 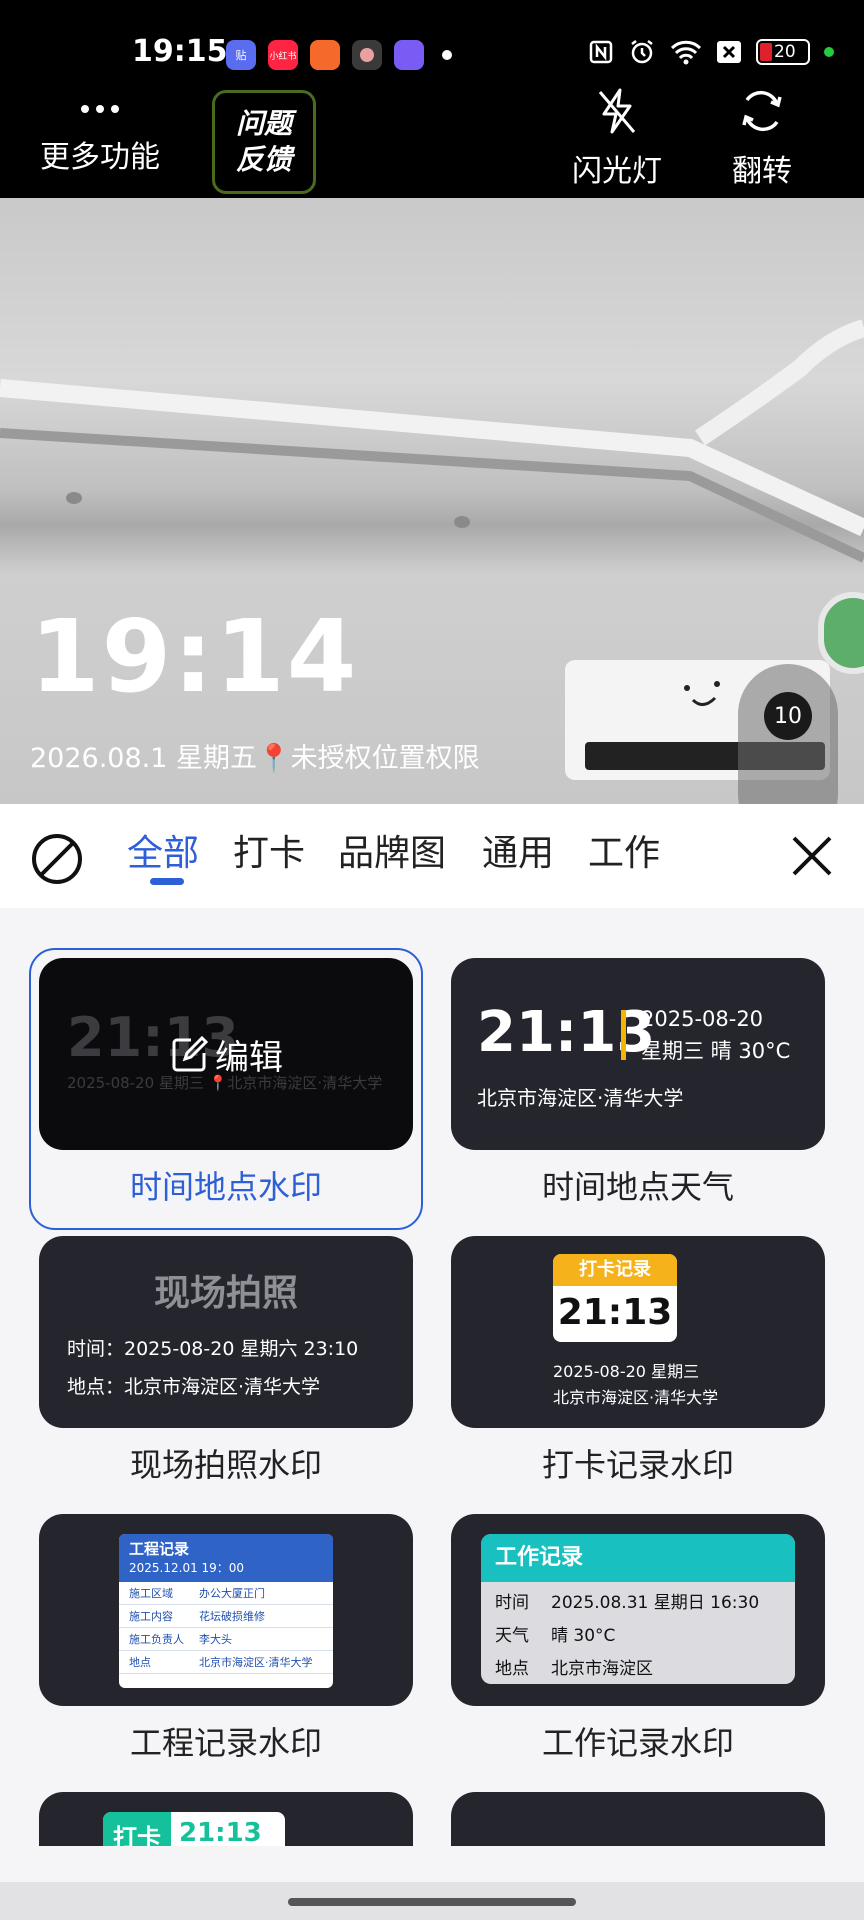 I want to click on no-watermark-icon, so click(x=57, y=859).